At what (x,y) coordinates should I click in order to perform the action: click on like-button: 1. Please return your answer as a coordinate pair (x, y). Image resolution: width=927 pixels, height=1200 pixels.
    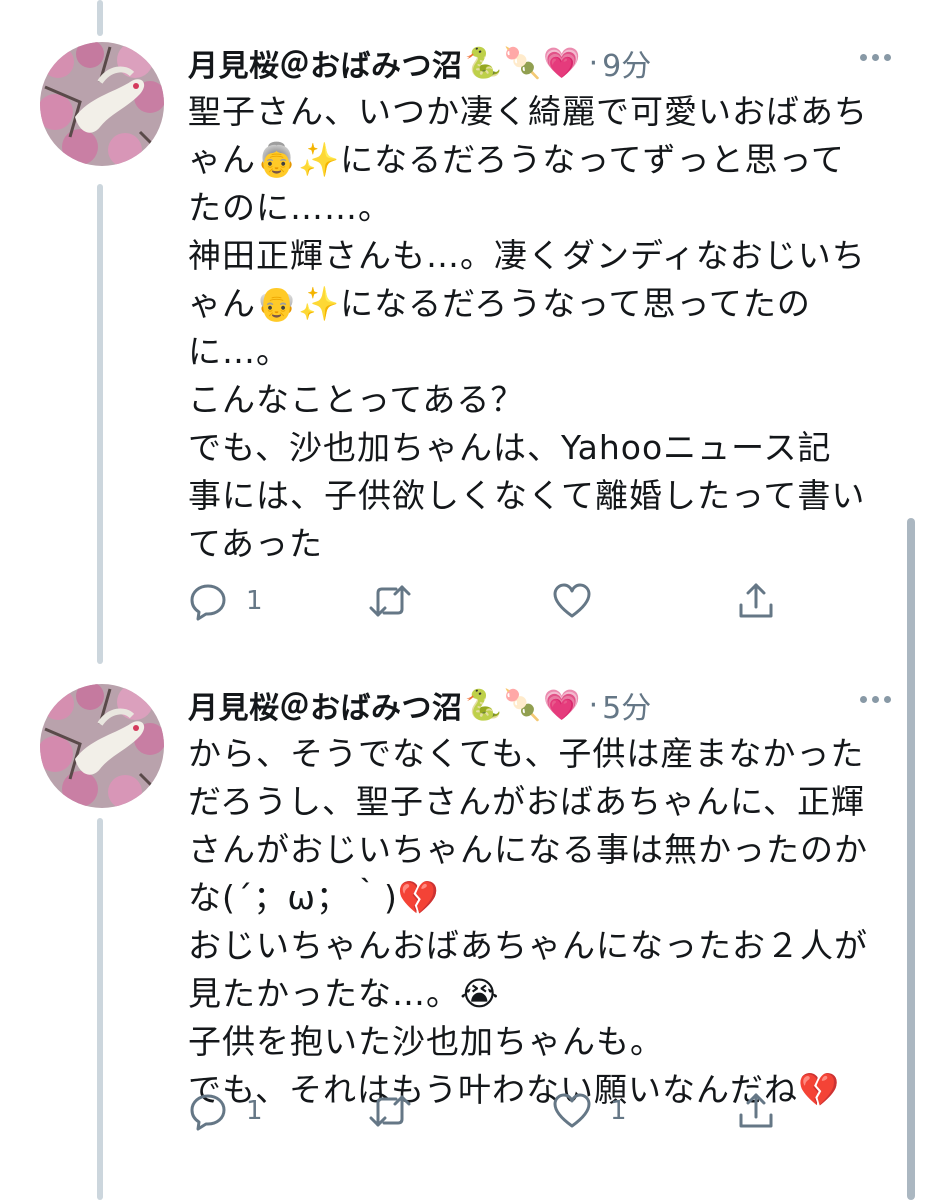
    Looking at the image, I should click on (589, 1111).